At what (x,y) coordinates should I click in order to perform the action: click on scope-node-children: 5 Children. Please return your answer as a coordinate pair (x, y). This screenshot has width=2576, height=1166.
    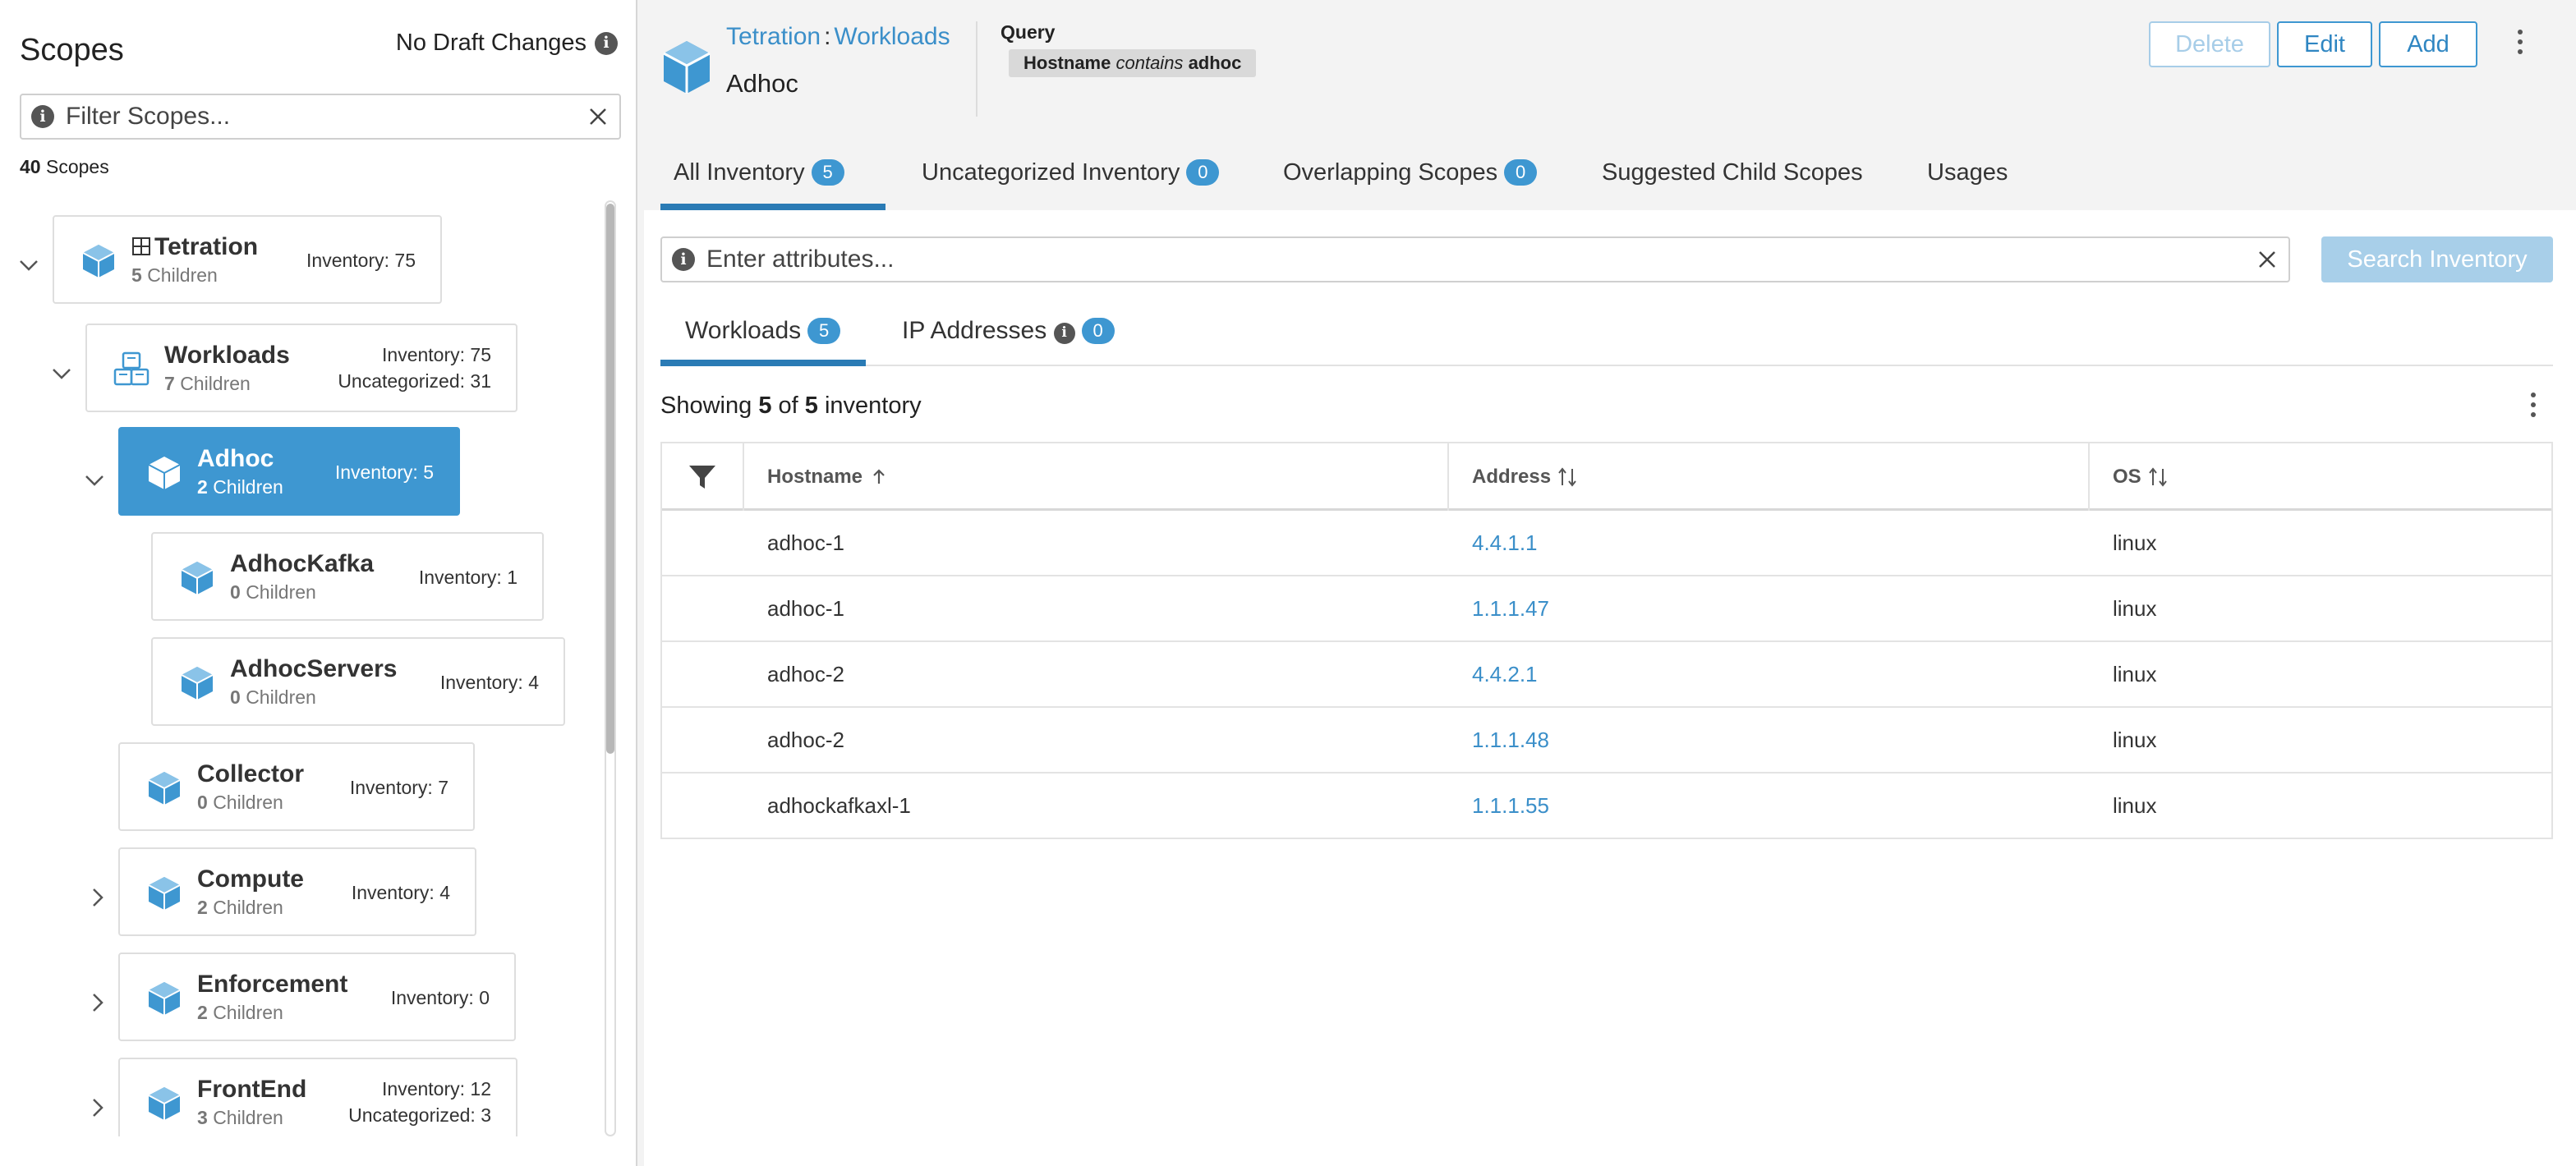
    Looking at the image, I should click on (174, 275).